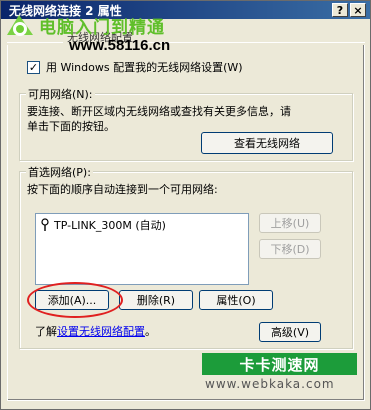 The width and height of the screenshot is (371, 410). I want to click on learn-more-line: 了解设置无线网络配置。, so click(95, 331).